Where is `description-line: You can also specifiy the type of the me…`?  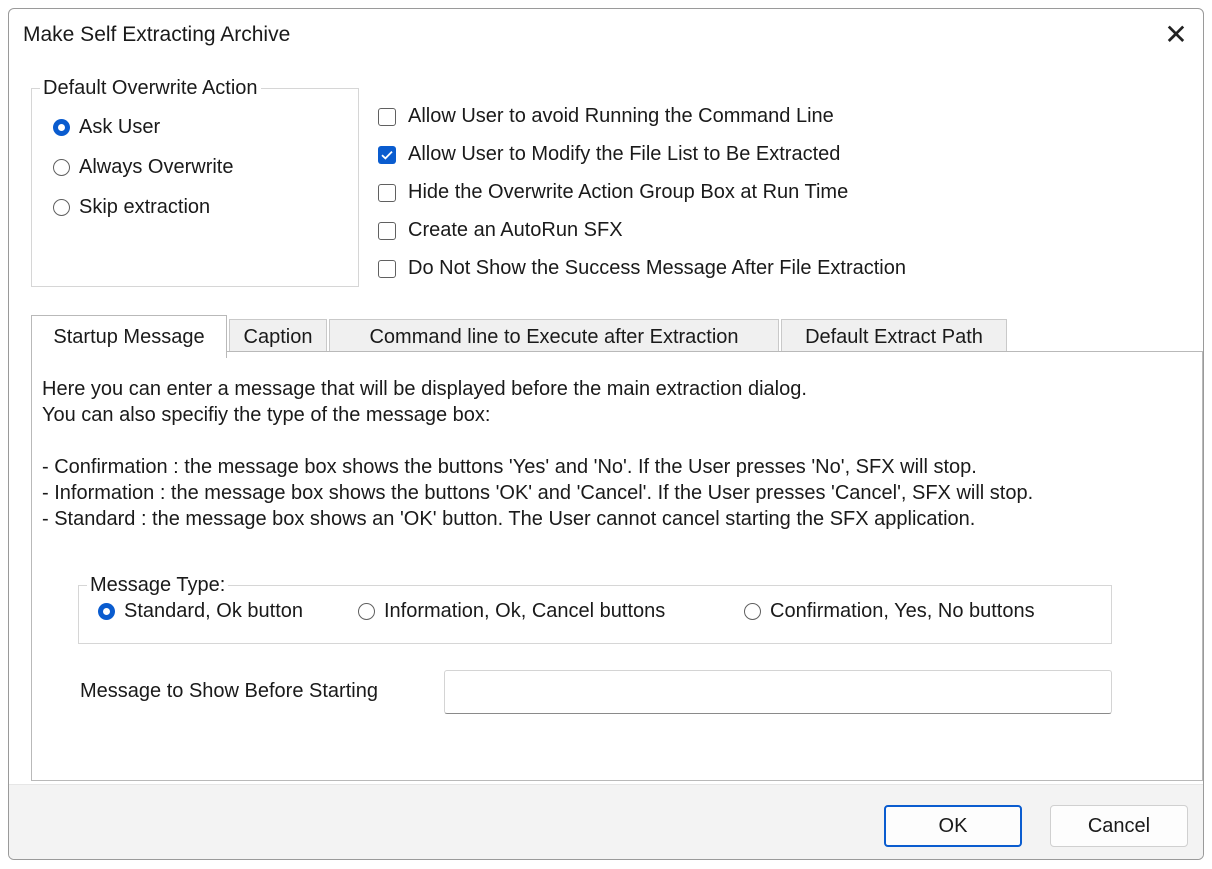 description-line: You can also specifiy the type of the me… is located at coordinates (266, 415).